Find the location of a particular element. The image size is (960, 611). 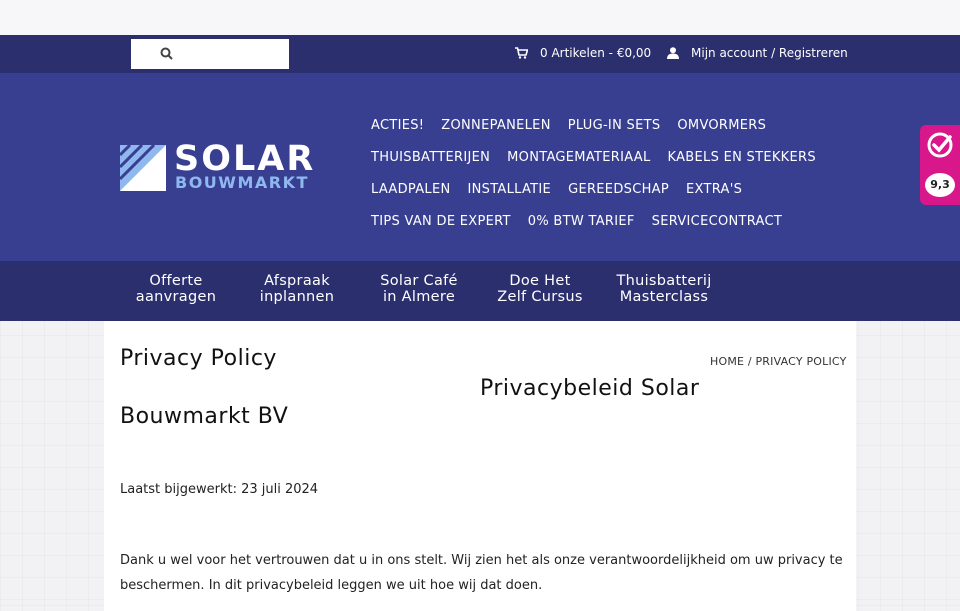

subnav-item-line: Afspraak is located at coordinates (297, 281).